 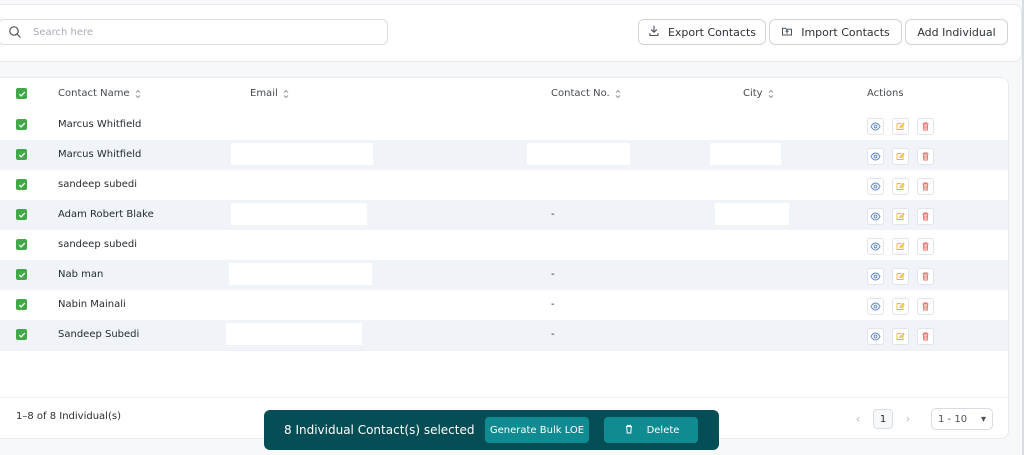 I want to click on contact-name: Nabin Mainali, so click(x=92, y=304).